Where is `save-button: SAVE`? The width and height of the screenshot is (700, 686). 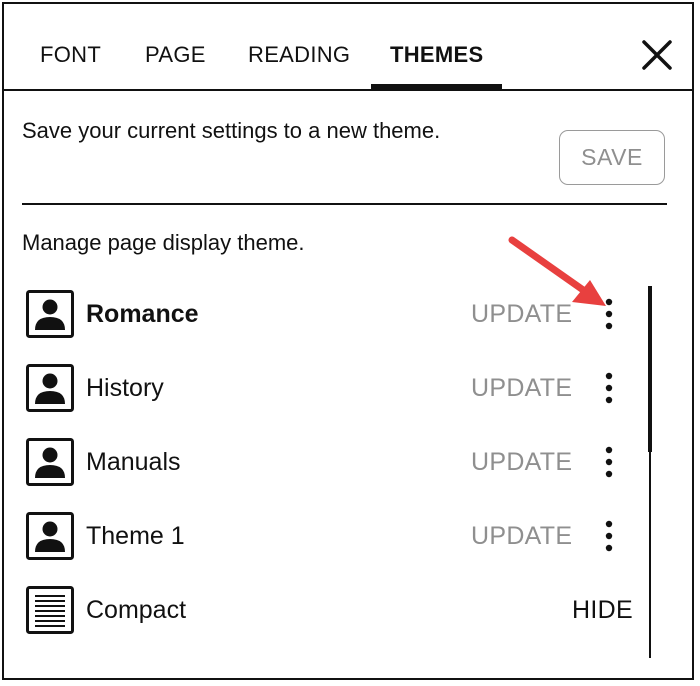 save-button: SAVE is located at coordinates (612, 157).